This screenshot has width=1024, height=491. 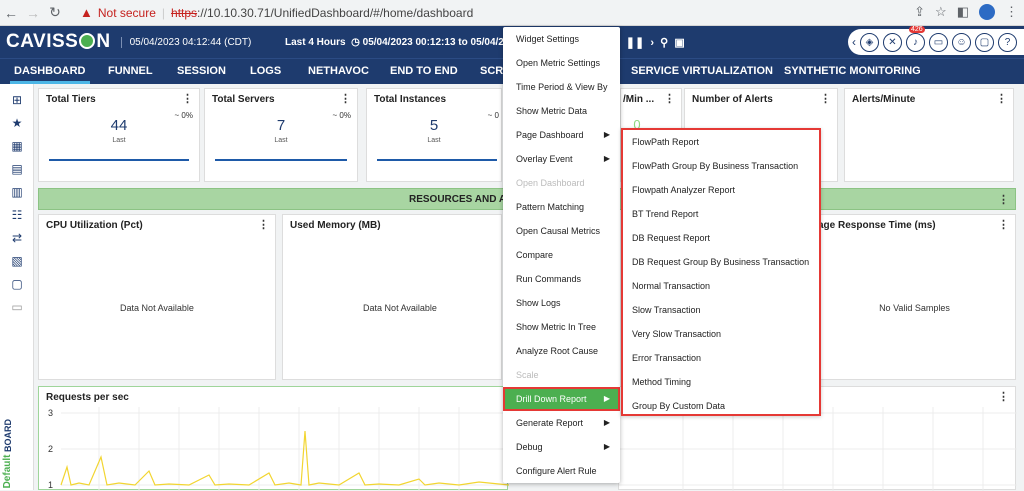 What do you see at coordinates (963, 12) in the screenshot?
I see `sidepanel-icon: ◧` at bounding box center [963, 12].